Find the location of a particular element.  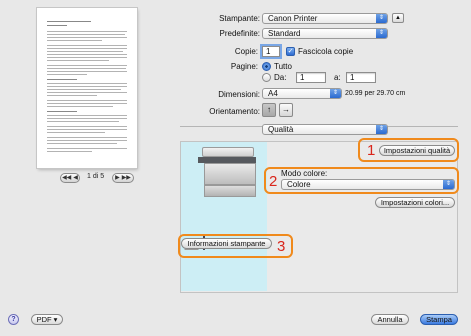

orientation-portrait-button: ↑ is located at coordinates (269, 110).